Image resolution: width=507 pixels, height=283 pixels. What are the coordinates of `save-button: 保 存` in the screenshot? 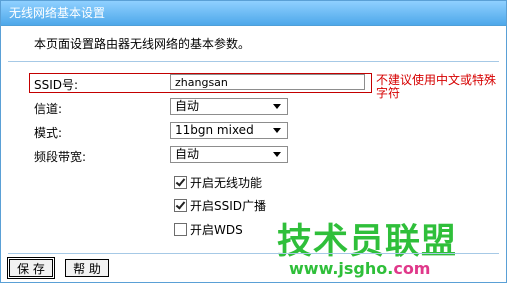 It's located at (31, 268).